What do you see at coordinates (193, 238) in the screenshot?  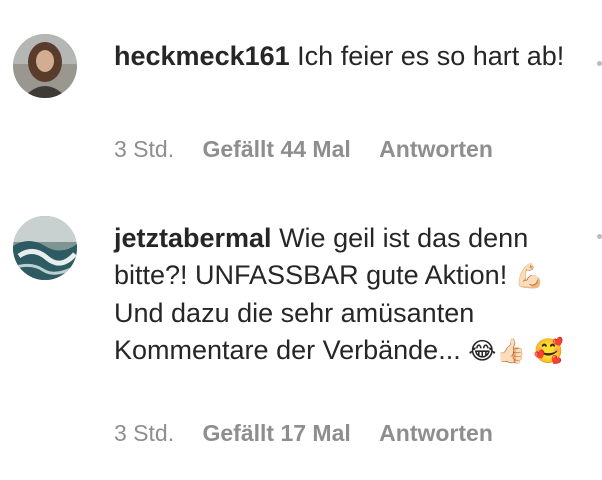 I see `comment-username: jetztabermal` at bounding box center [193, 238].